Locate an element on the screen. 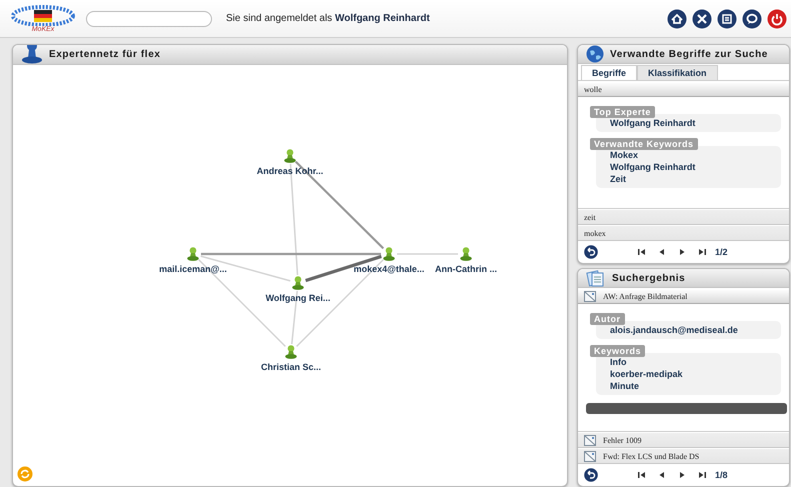  item-title: AW: Anfrage Bildmaterial is located at coordinates (645, 296).